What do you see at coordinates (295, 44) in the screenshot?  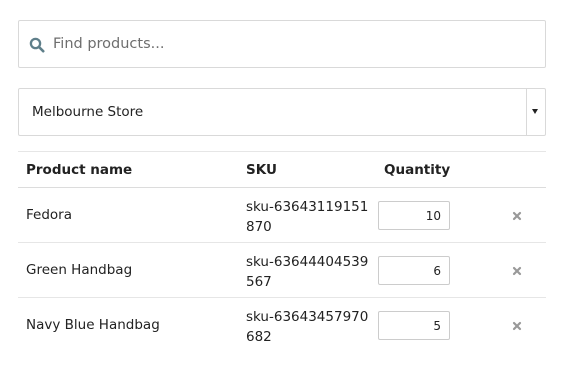 I see `search-input` at bounding box center [295, 44].